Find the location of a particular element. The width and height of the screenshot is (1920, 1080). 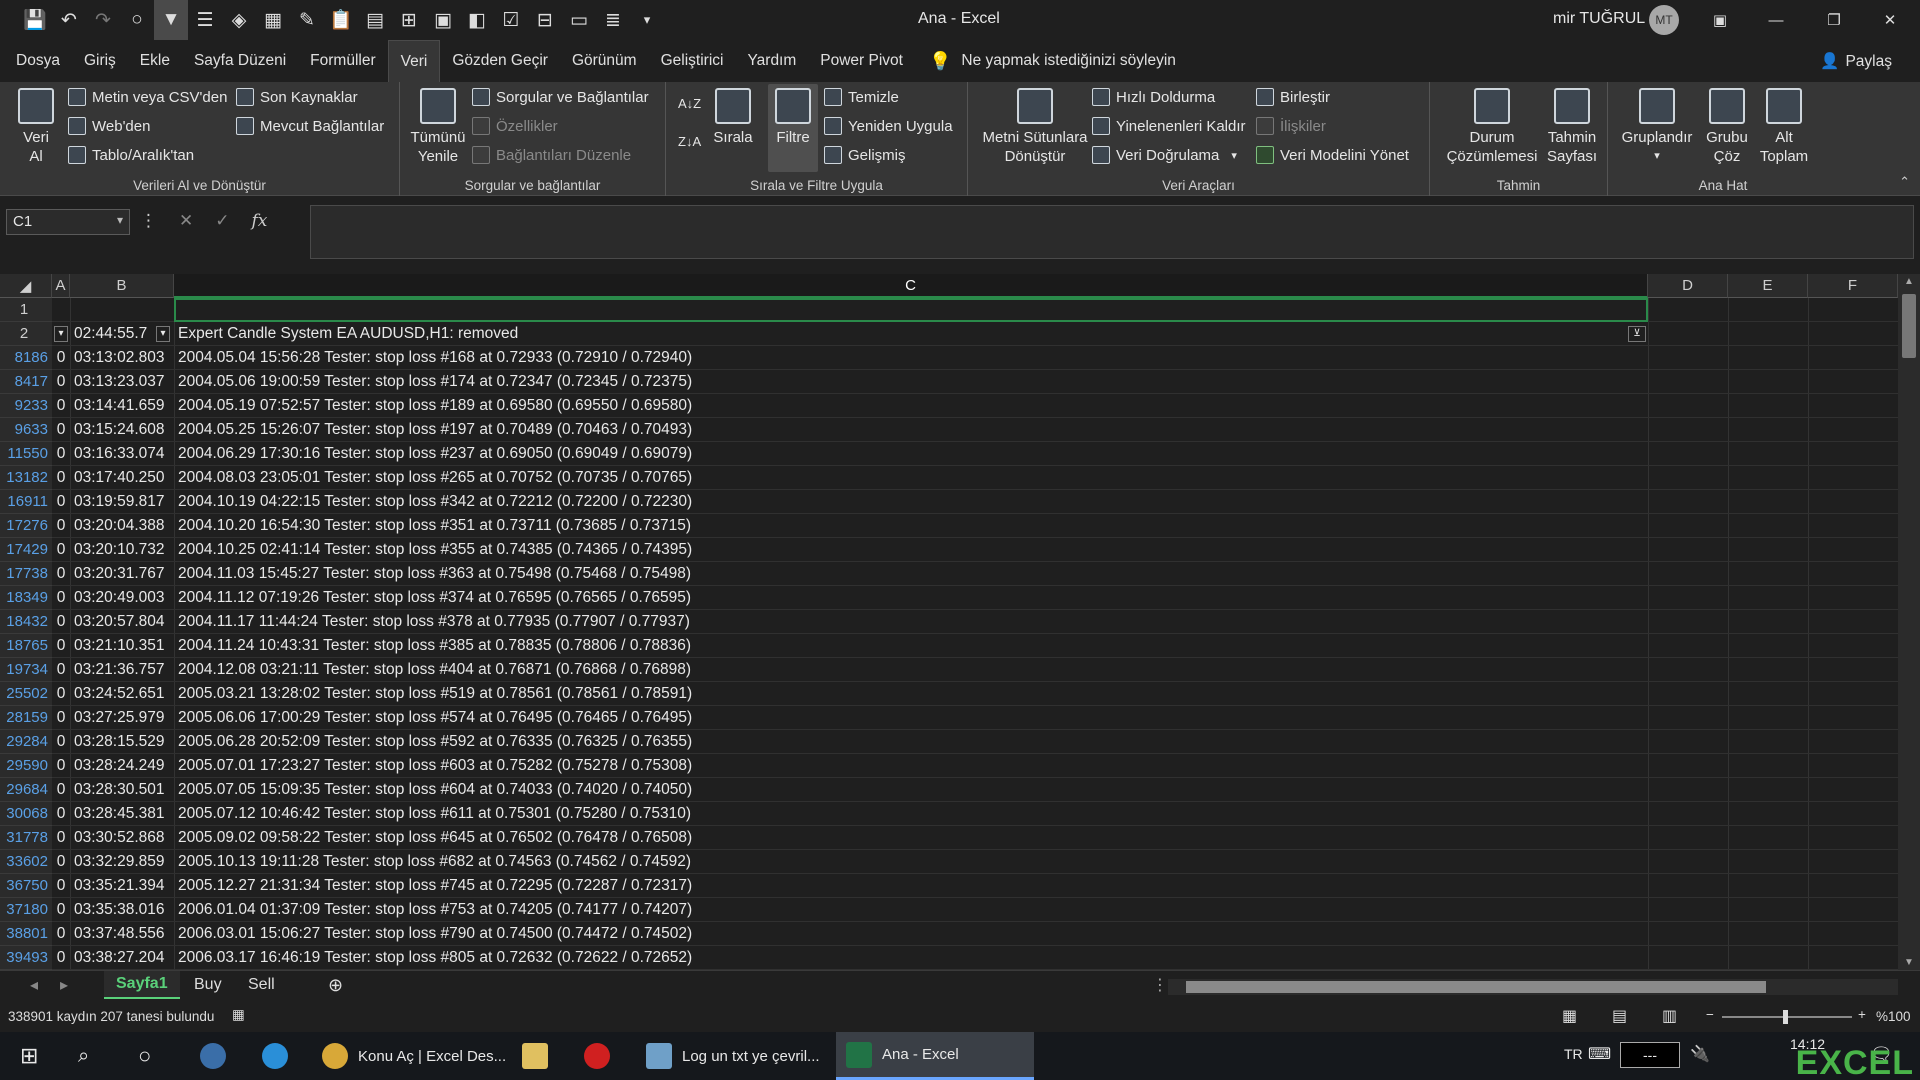

redo-icon: ↷ is located at coordinates (103, 20).